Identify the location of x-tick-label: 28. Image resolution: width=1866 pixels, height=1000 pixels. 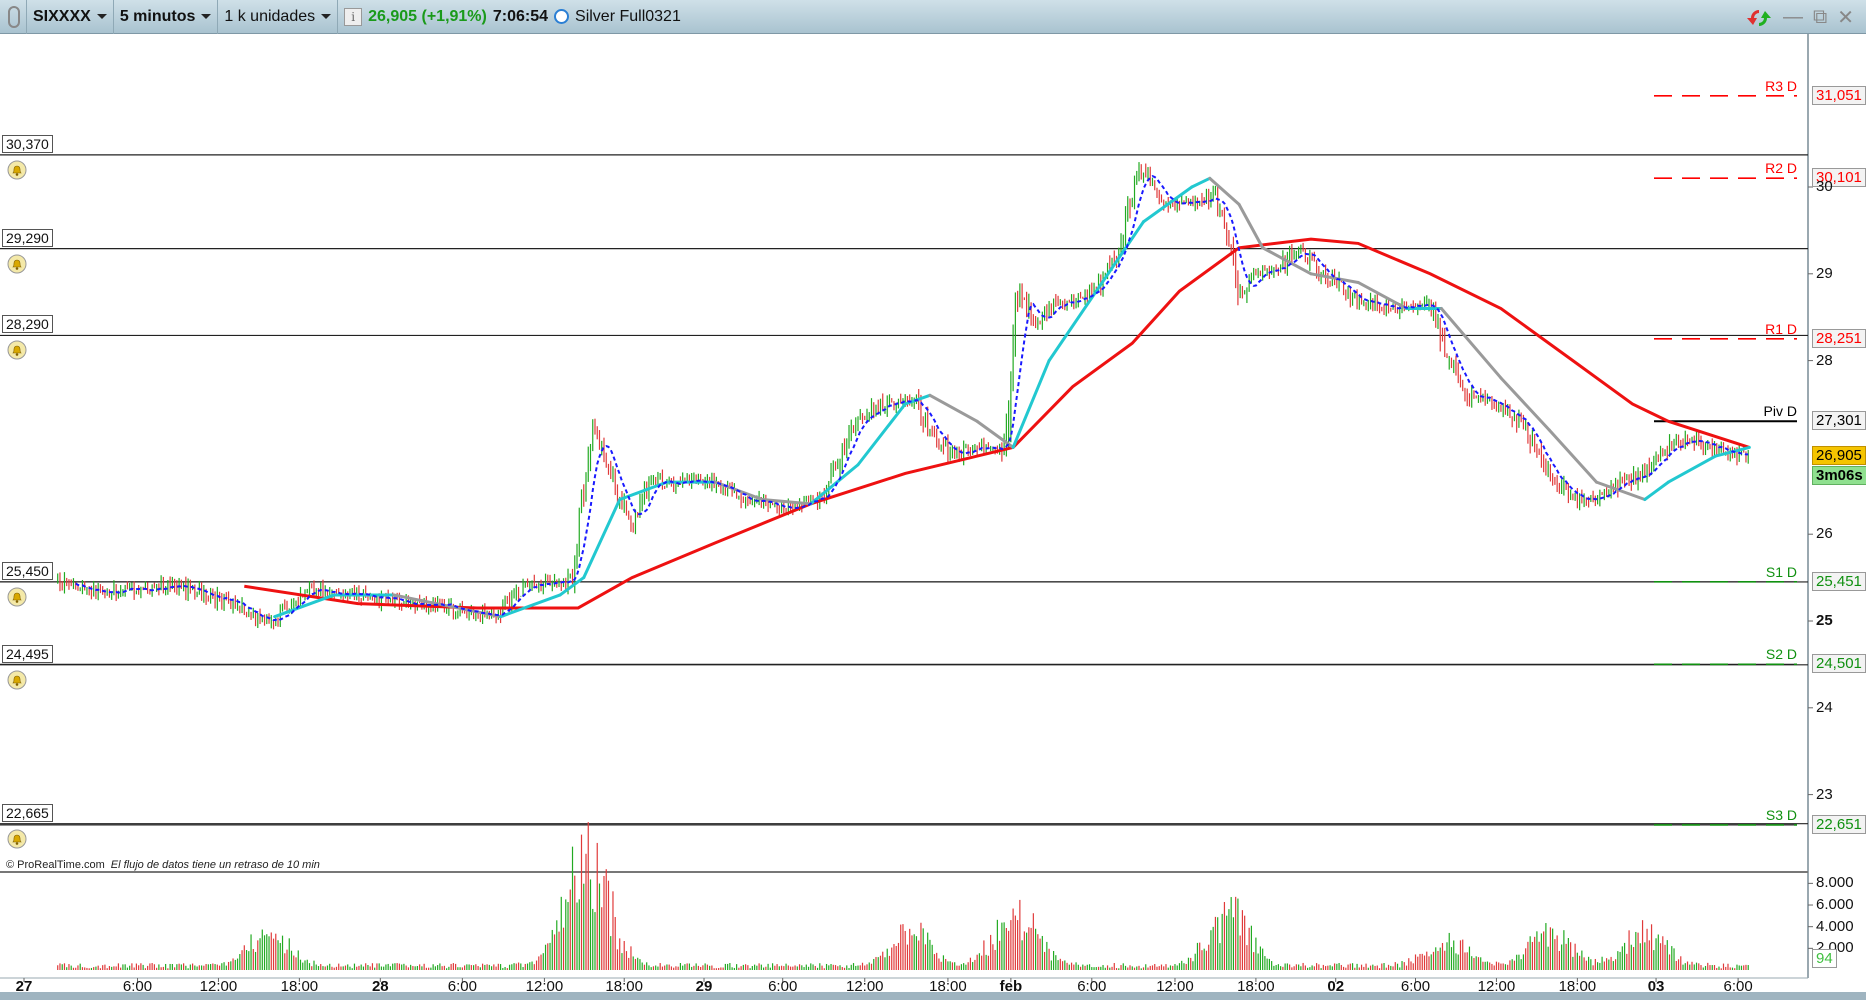
(380, 986).